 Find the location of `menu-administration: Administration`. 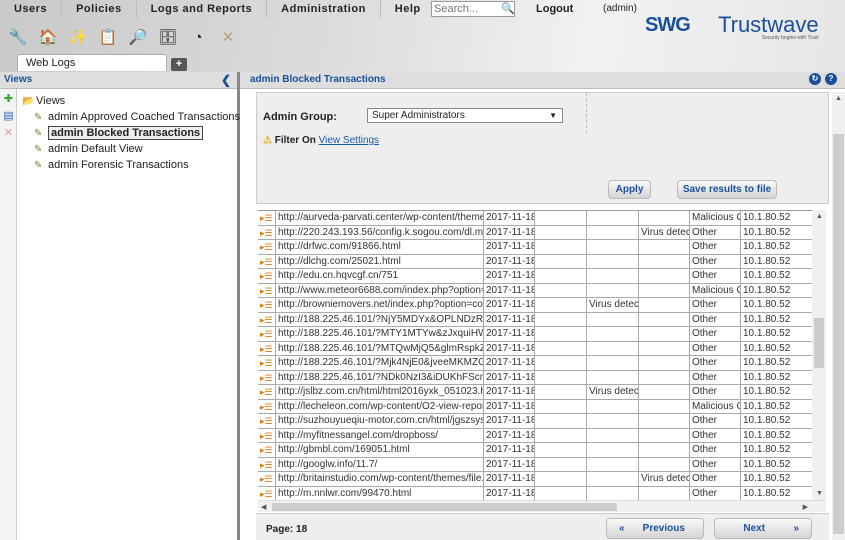

menu-administration: Administration is located at coordinates (324, 9).